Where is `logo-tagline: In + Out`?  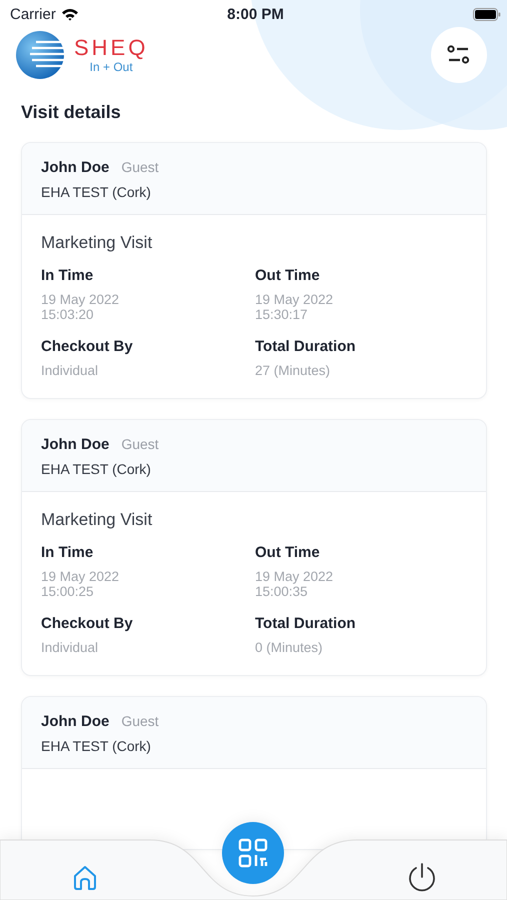 logo-tagline: In + Out is located at coordinates (111, 67).